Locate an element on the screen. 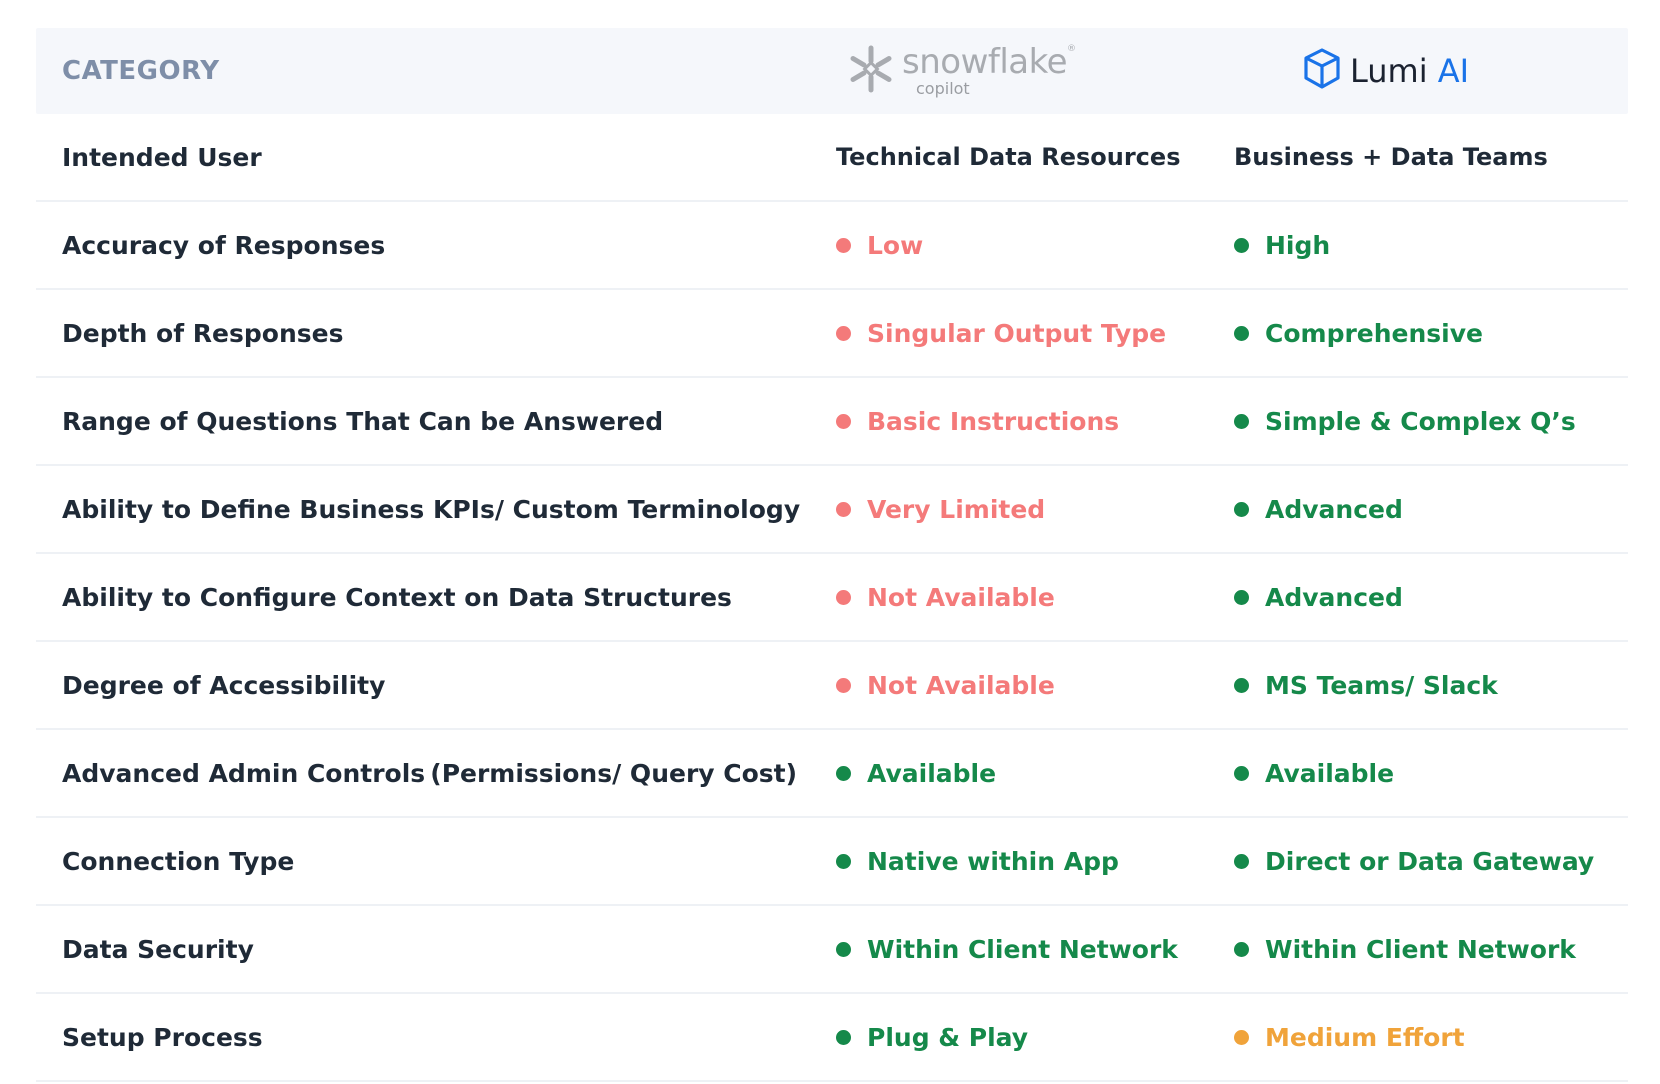 The width and height of the screenshot is (1660, 1084). snowflake-copilot-logo: snowflake® copilot is located at coordinates (1028, 71).